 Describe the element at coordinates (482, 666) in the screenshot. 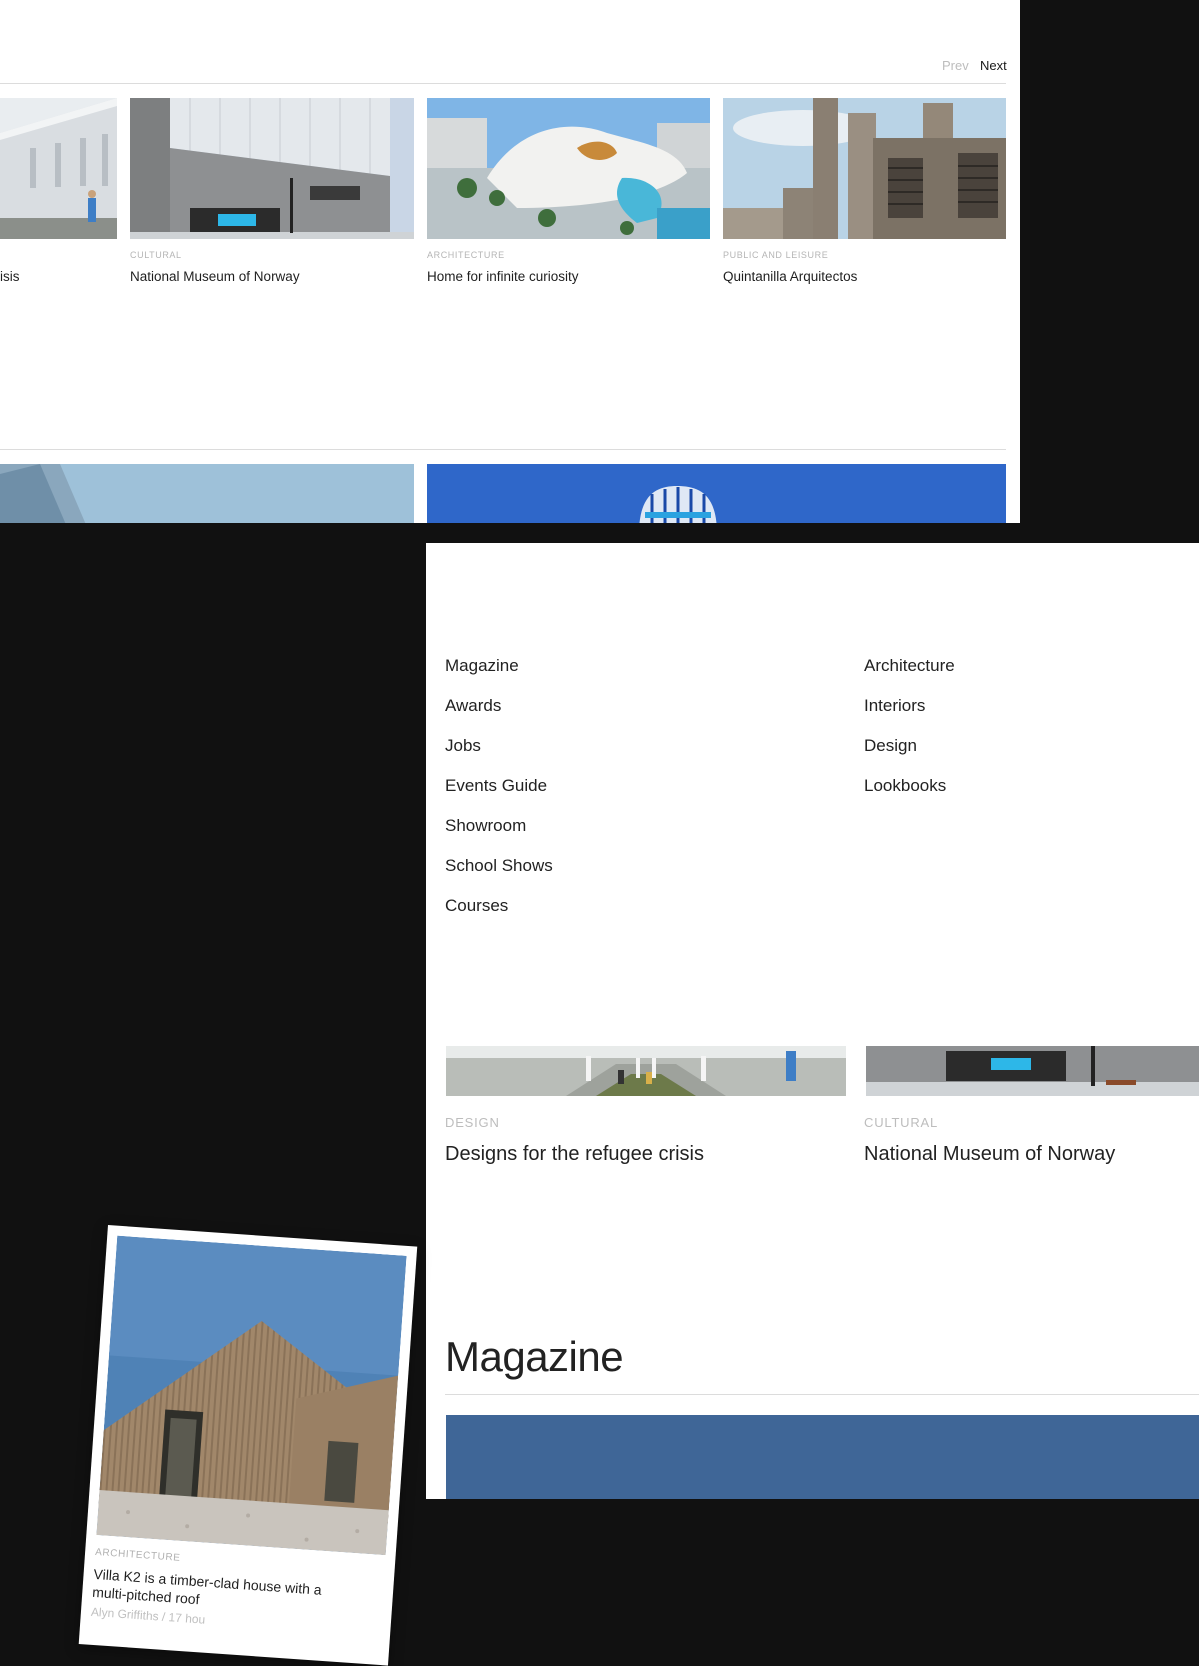

I see `menu-item-magazine: Magazine` at that location.